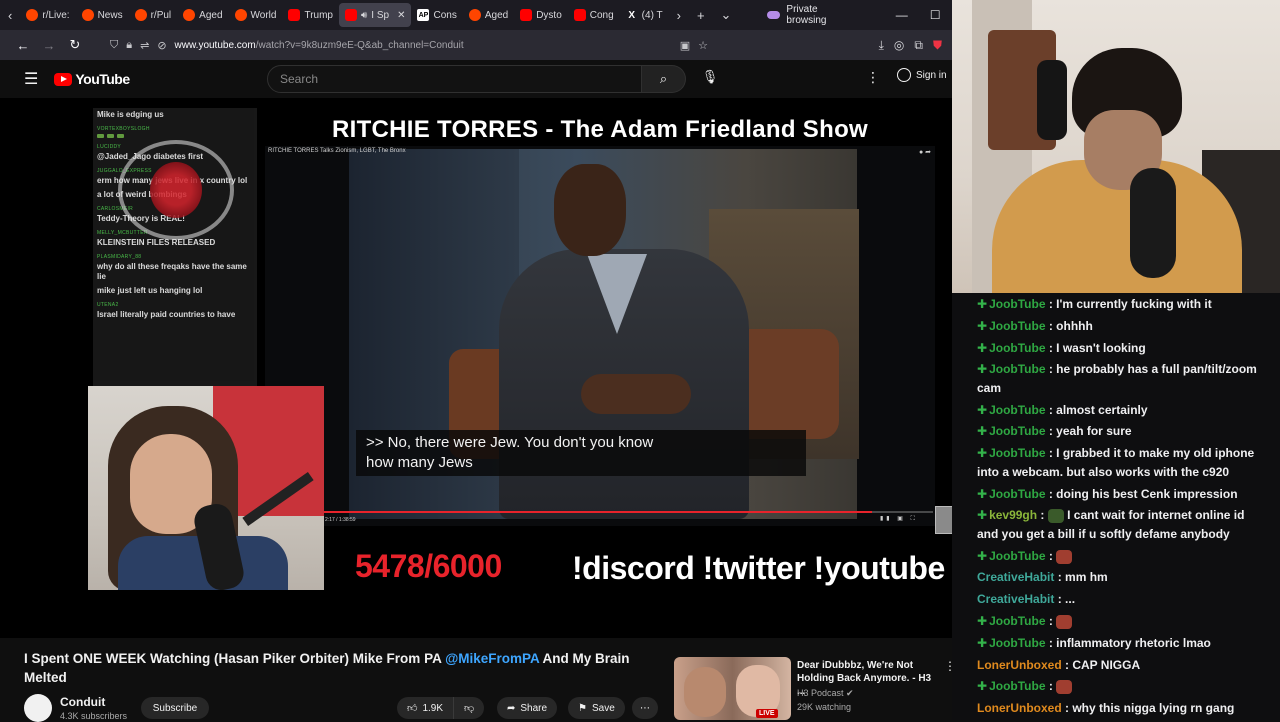  I want to click on browser-tab: r/Pul, so click(153, 15).